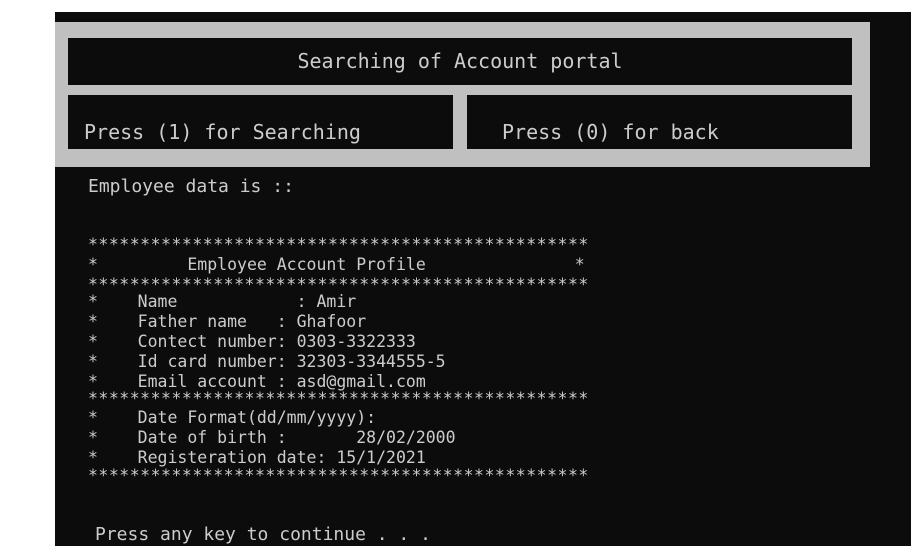  I want to click on field-id-card-number: * Id card number: 32303-3344555-5, so click(267, 361).